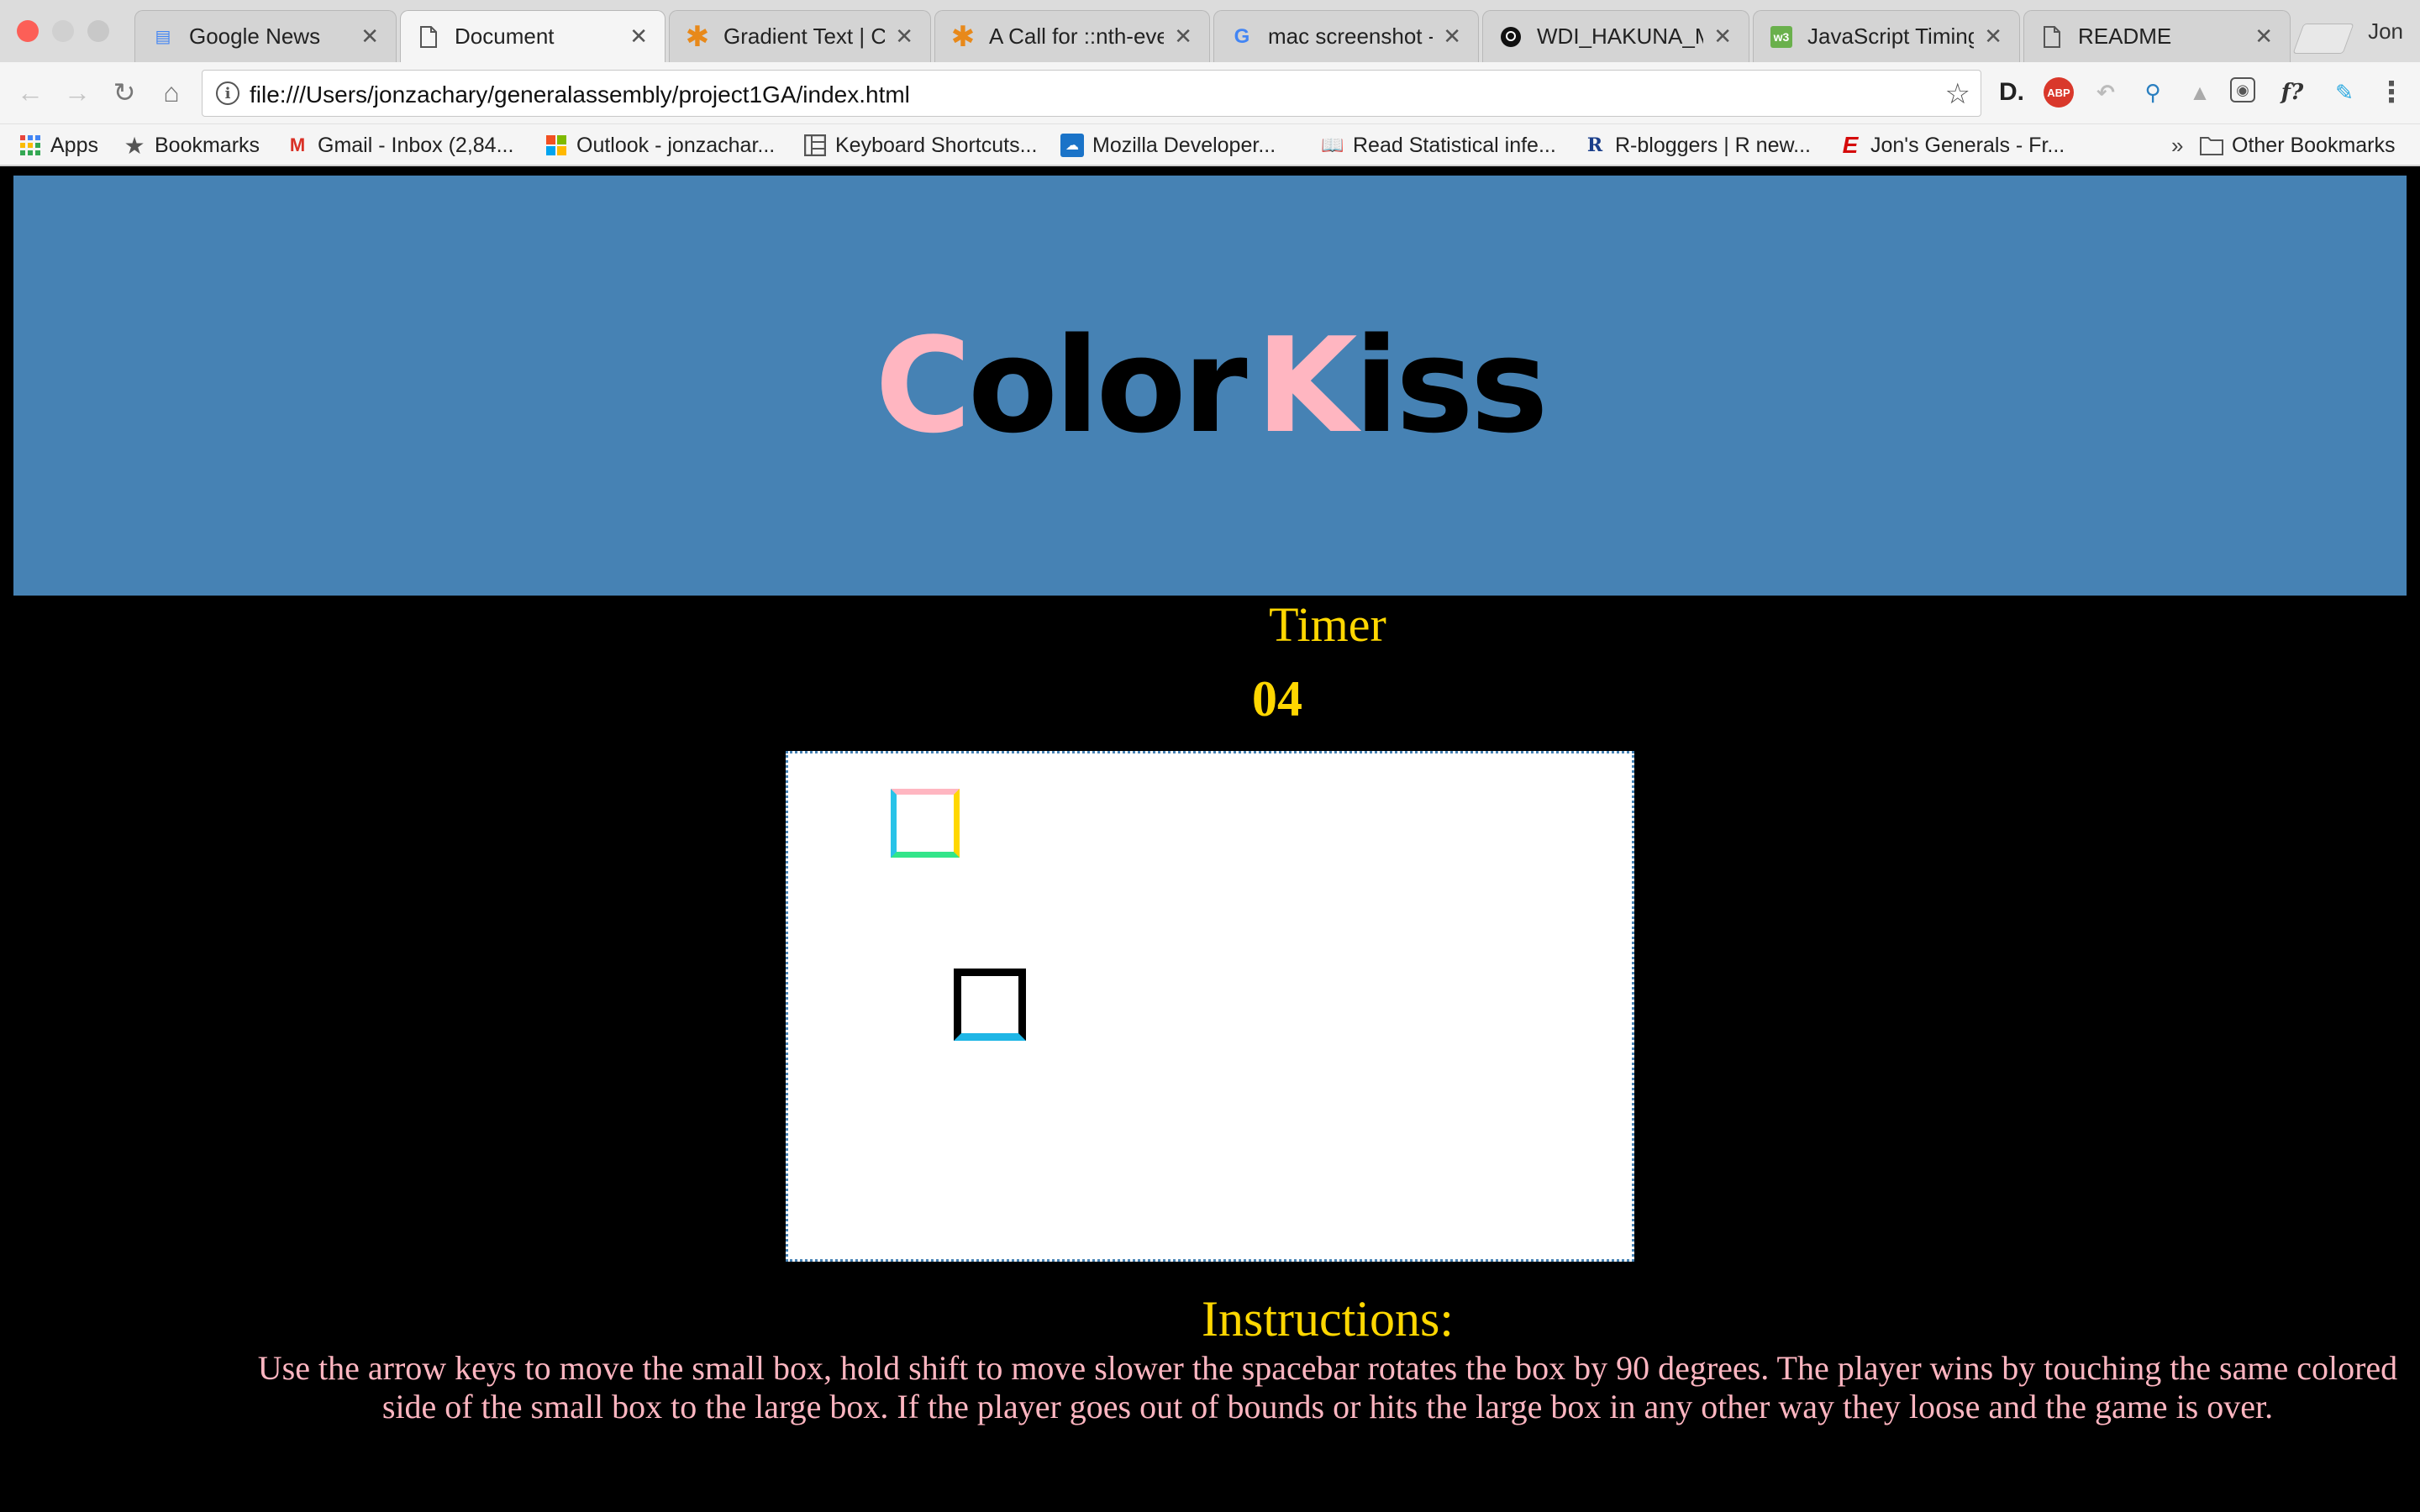 The image size is (2420, 1512). Describe the element at coordinates (227, 93) in the screenshot. I see `info-icon: i` at that location.